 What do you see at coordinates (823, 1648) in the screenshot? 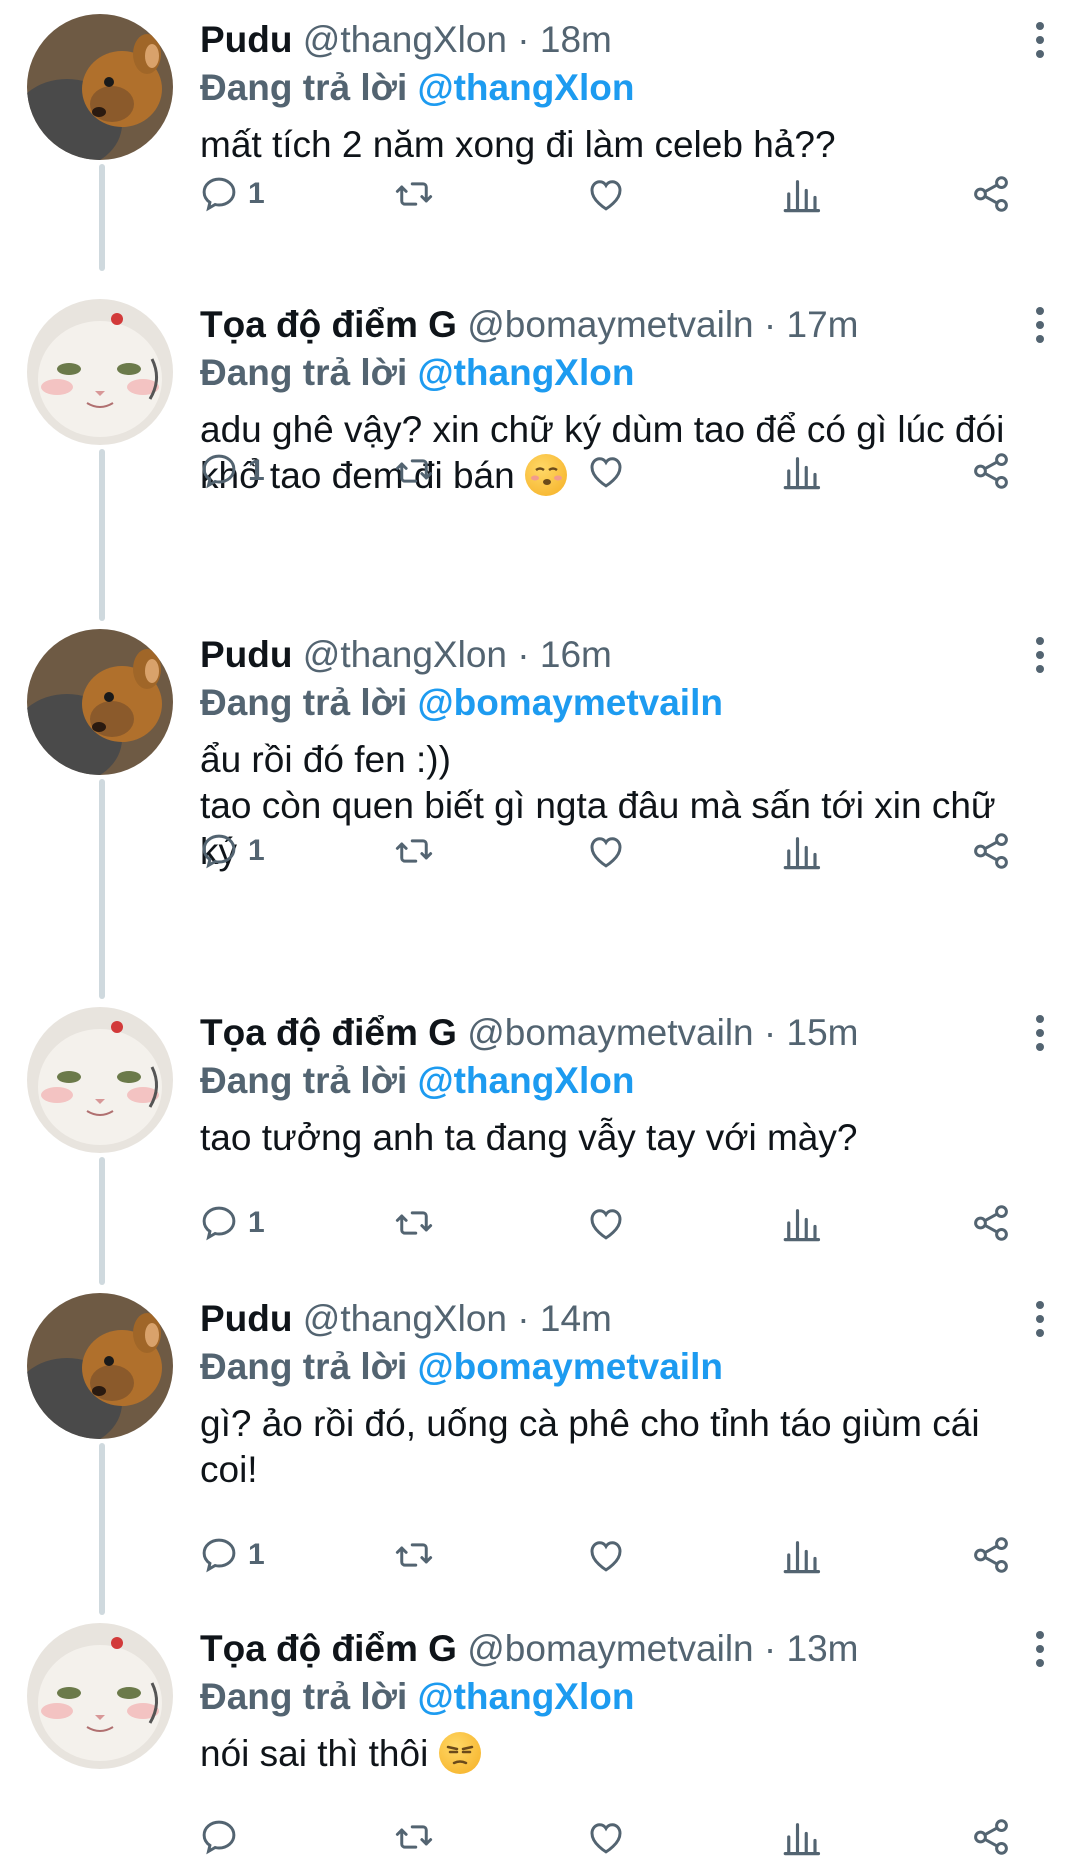
I see `timestamp: 13m` at bounding box center [823, 1648].